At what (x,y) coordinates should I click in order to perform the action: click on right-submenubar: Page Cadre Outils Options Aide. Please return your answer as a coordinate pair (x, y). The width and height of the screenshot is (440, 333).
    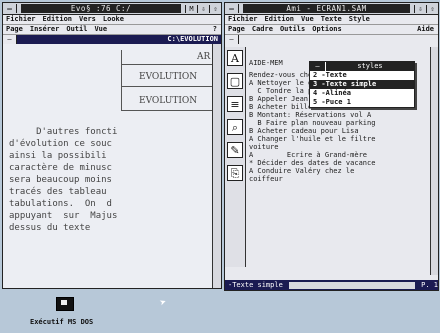
    Looking at the image, I should click on (331, 30).